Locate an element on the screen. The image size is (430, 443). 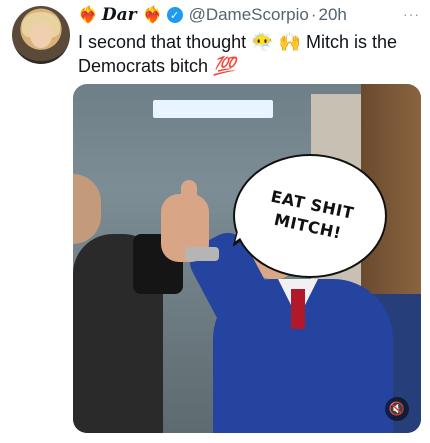
ceiling-light is located at coordinates (213, 109).